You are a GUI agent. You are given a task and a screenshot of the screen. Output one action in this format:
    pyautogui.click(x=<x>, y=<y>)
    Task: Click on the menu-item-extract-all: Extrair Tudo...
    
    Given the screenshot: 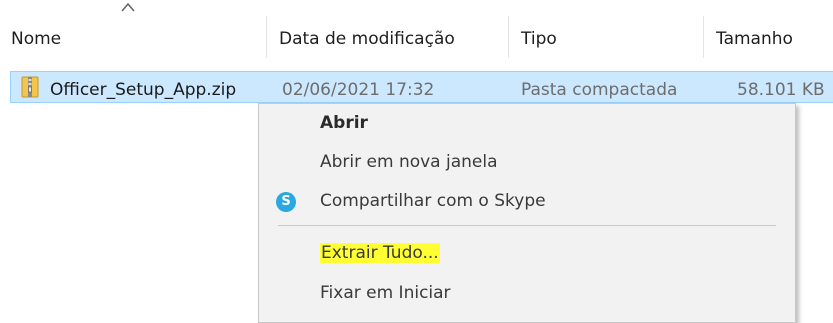 What is the action you would take?
    pyautogui.click(x=380, y=253)
    